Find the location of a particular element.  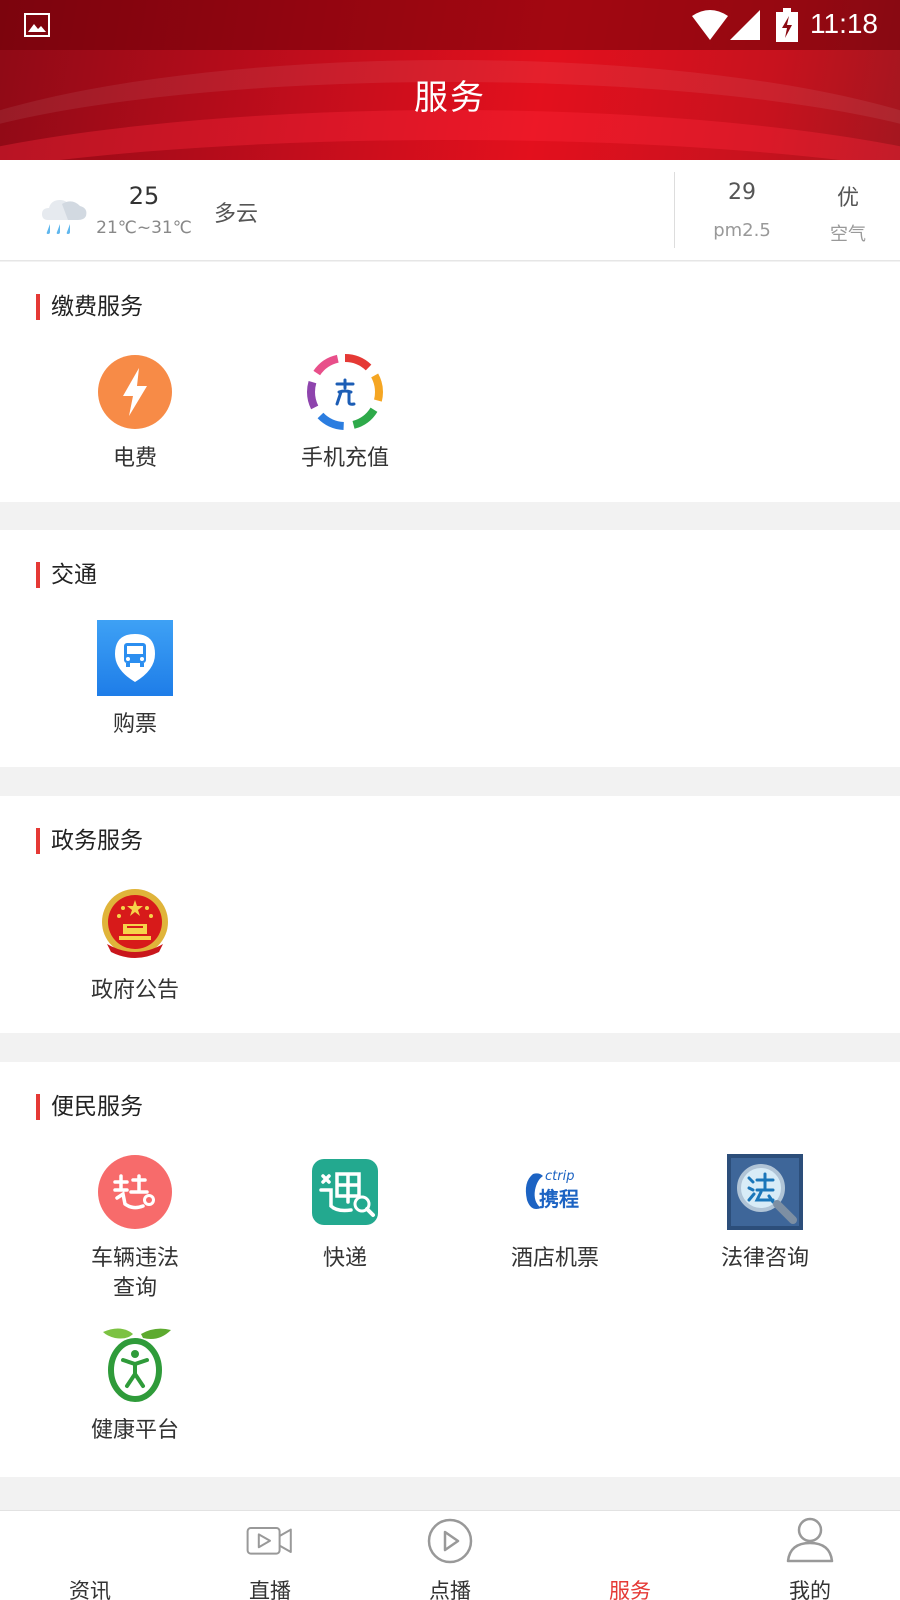

nav-label: 服务 is located at coordinates (630, 1589).